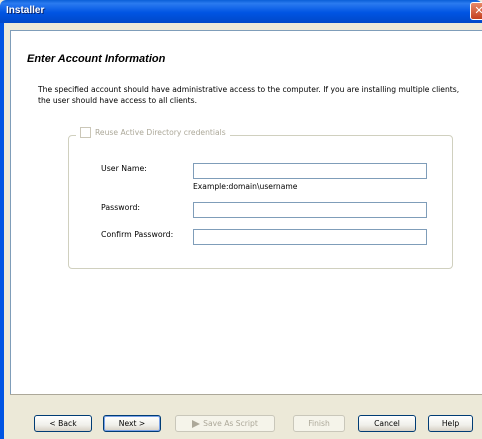 Image resolution: width=482 pixels, height=439 pixels. I want to click on window-frame-left, so click(2, 231).